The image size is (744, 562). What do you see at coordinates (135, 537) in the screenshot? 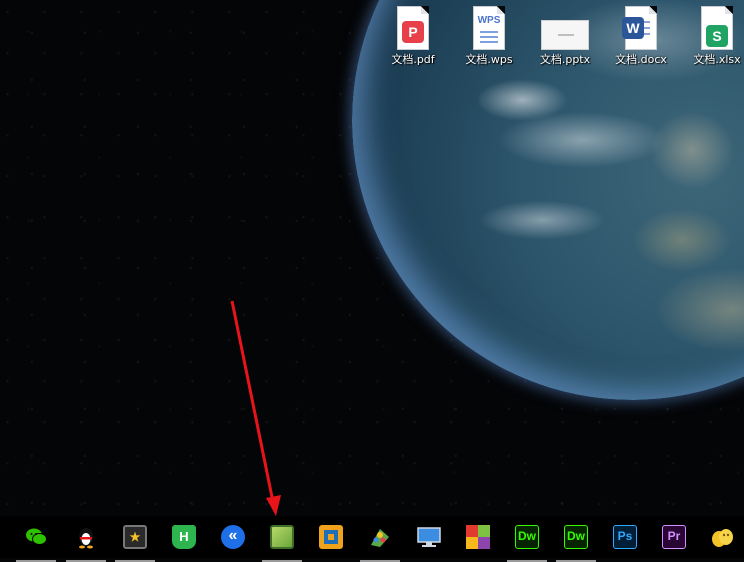
I see `star-icon: ★` at bounding box center [135, 537].